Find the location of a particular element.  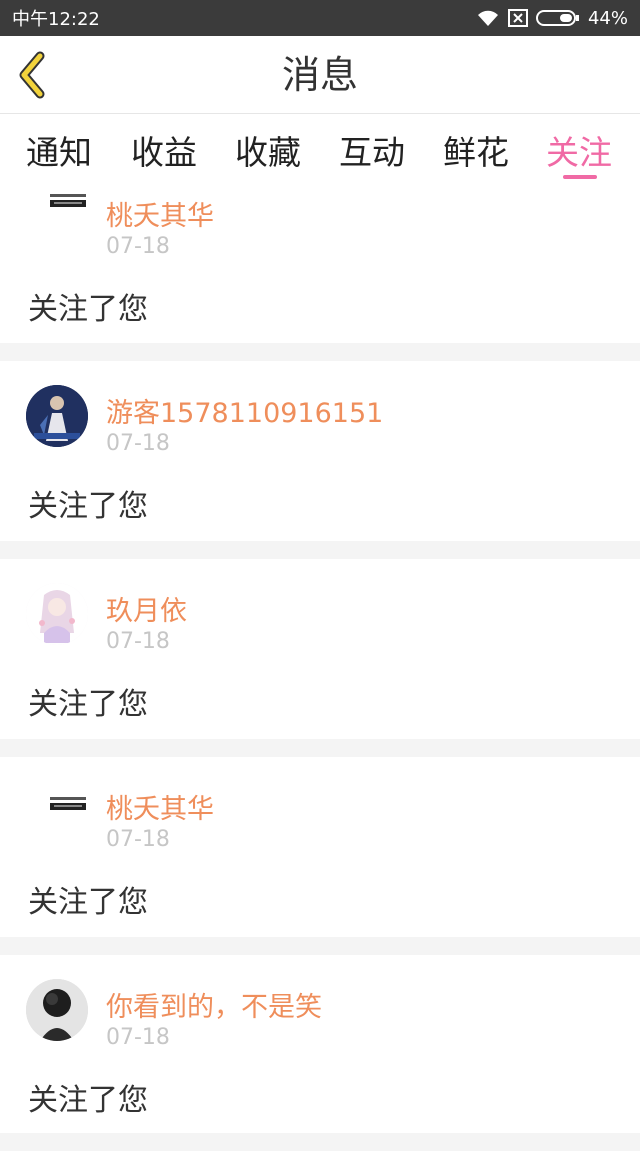

character-avatar is located at coordinates (57, 416).